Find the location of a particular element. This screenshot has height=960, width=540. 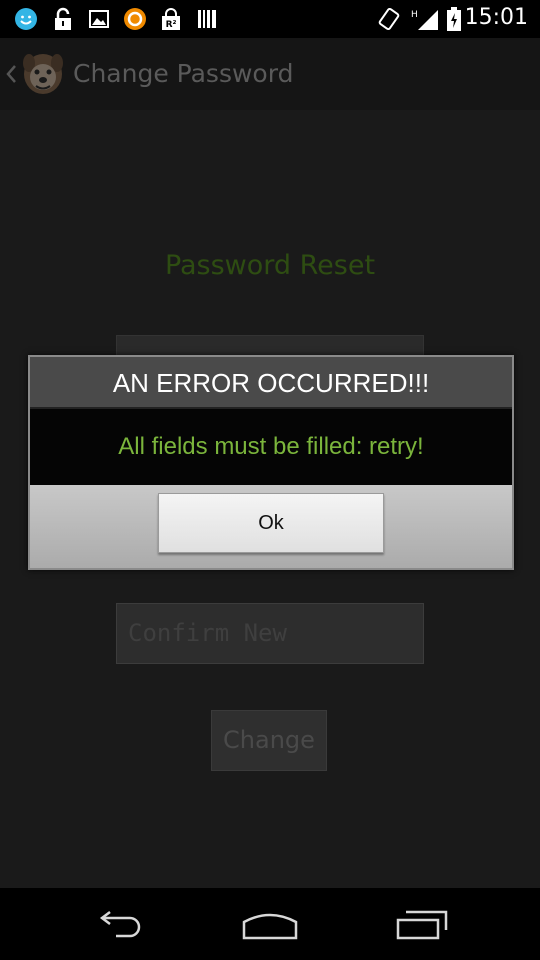

signal-icon: H is located at coordinates (424, 20).